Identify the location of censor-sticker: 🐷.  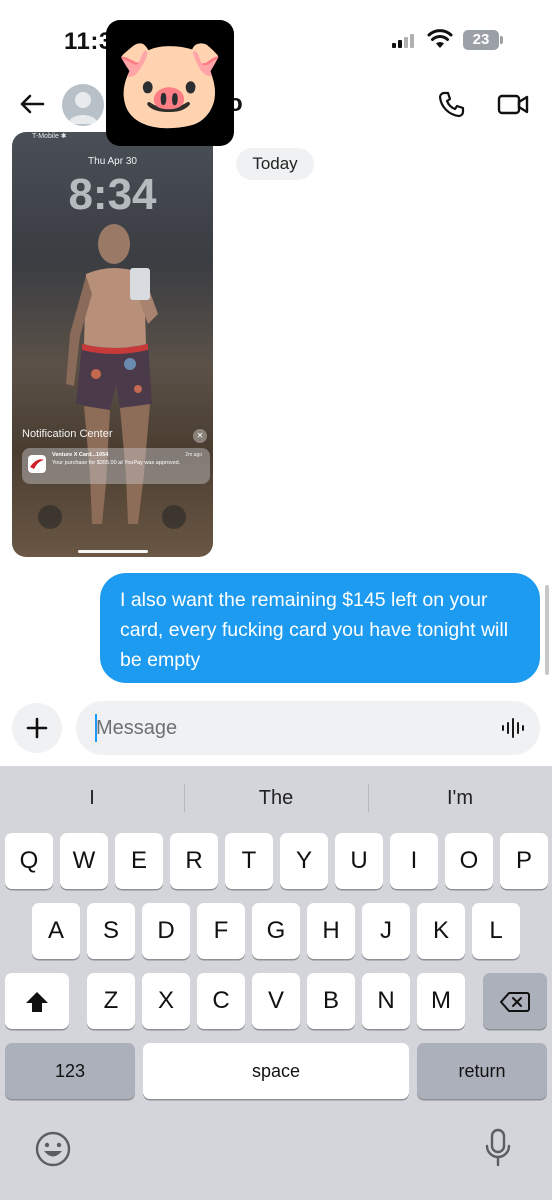
(170, 83).